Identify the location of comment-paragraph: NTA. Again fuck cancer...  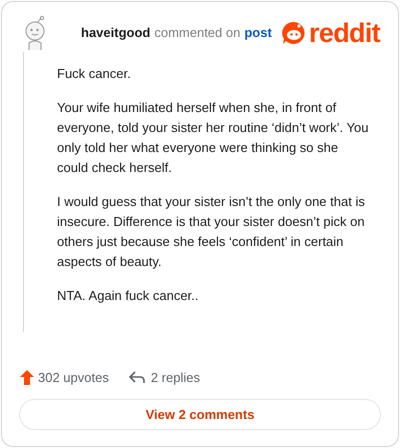
(128, 296).